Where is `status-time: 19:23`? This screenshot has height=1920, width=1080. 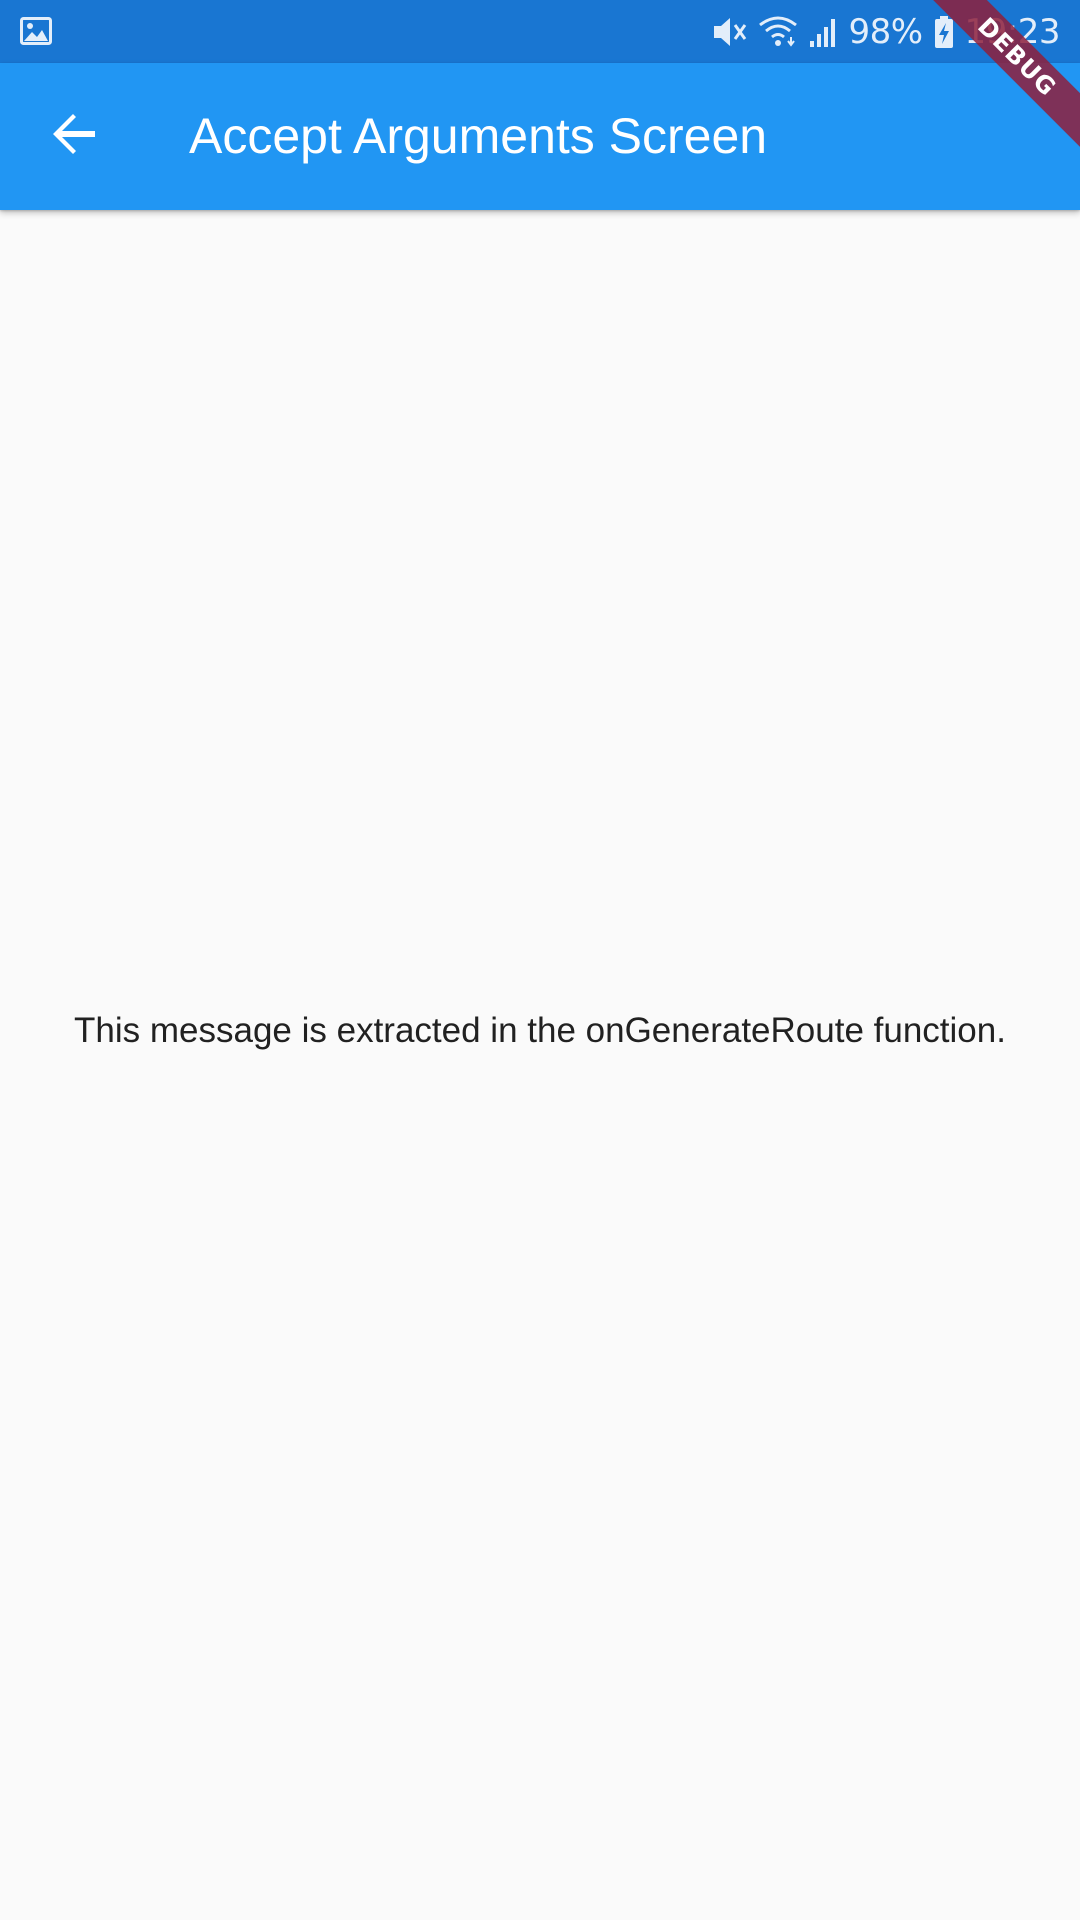
status-time: 19:23 is located at coordinates (1012, 31).